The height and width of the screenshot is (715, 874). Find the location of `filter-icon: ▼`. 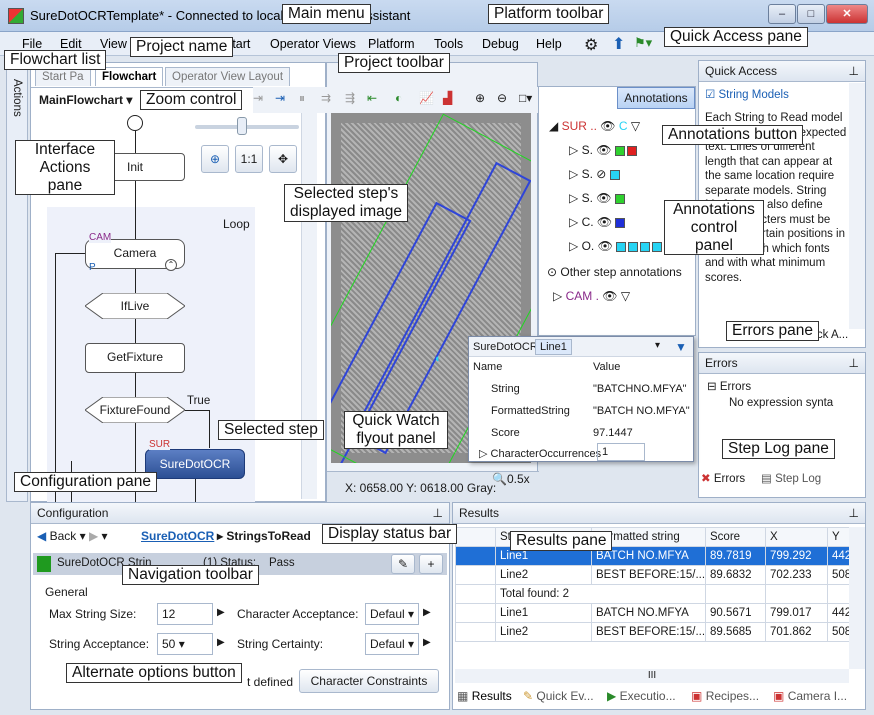

filter-icon: ▼ is located at coordinates (681, 347).